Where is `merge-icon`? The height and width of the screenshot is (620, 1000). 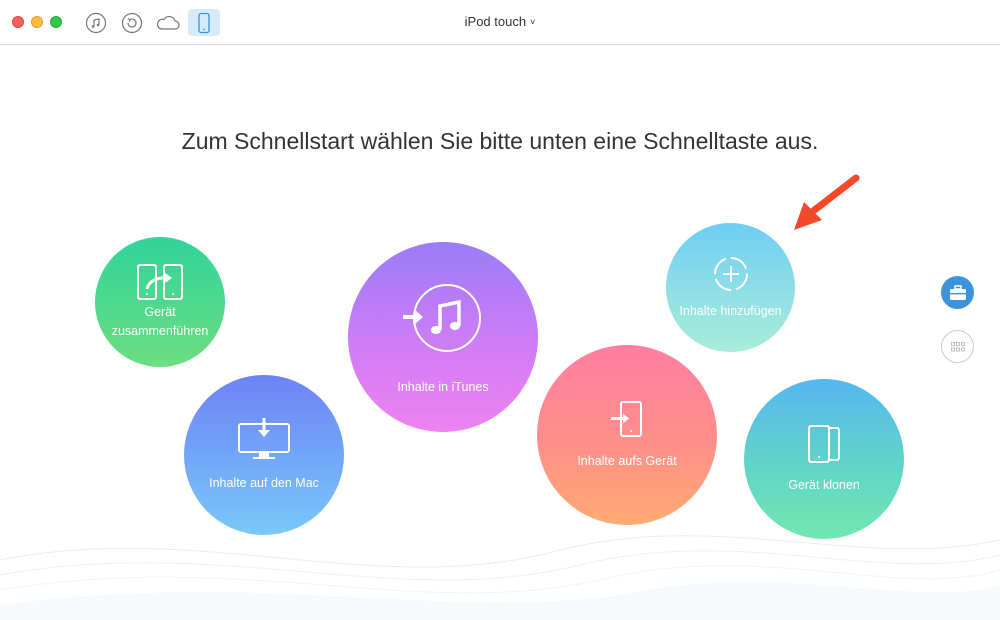
merge-icon is located at coordinates (160, 282).